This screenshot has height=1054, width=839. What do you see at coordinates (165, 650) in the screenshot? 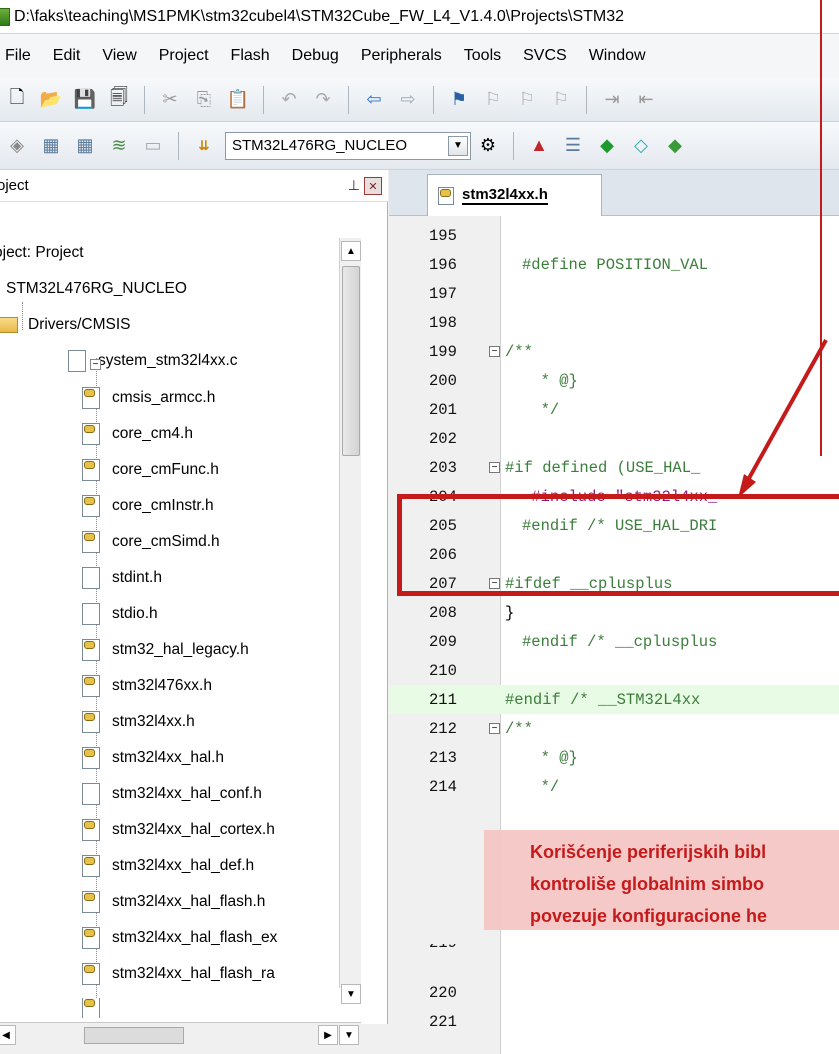
I see `list-item: stm32_hal_legacy.h` at bounding box center [165, 650].